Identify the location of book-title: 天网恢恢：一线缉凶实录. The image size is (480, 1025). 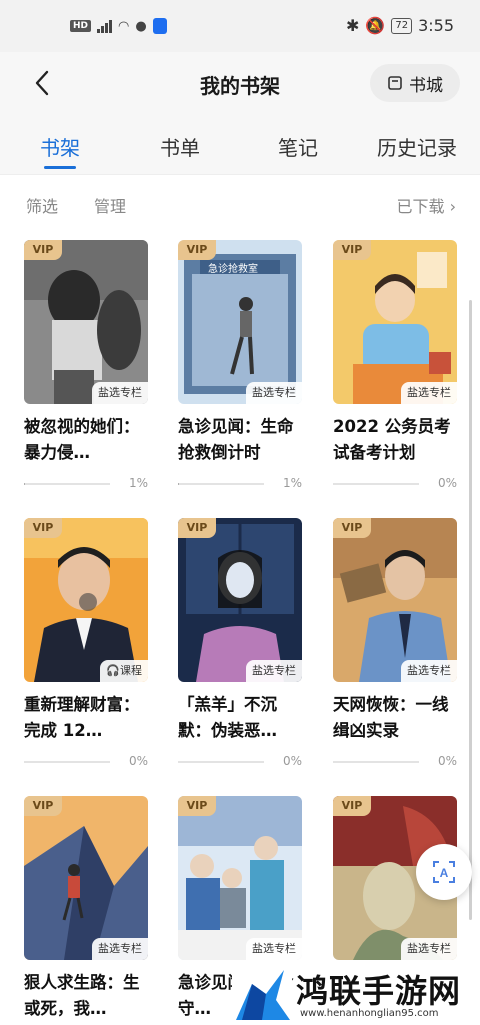
(391, 717).